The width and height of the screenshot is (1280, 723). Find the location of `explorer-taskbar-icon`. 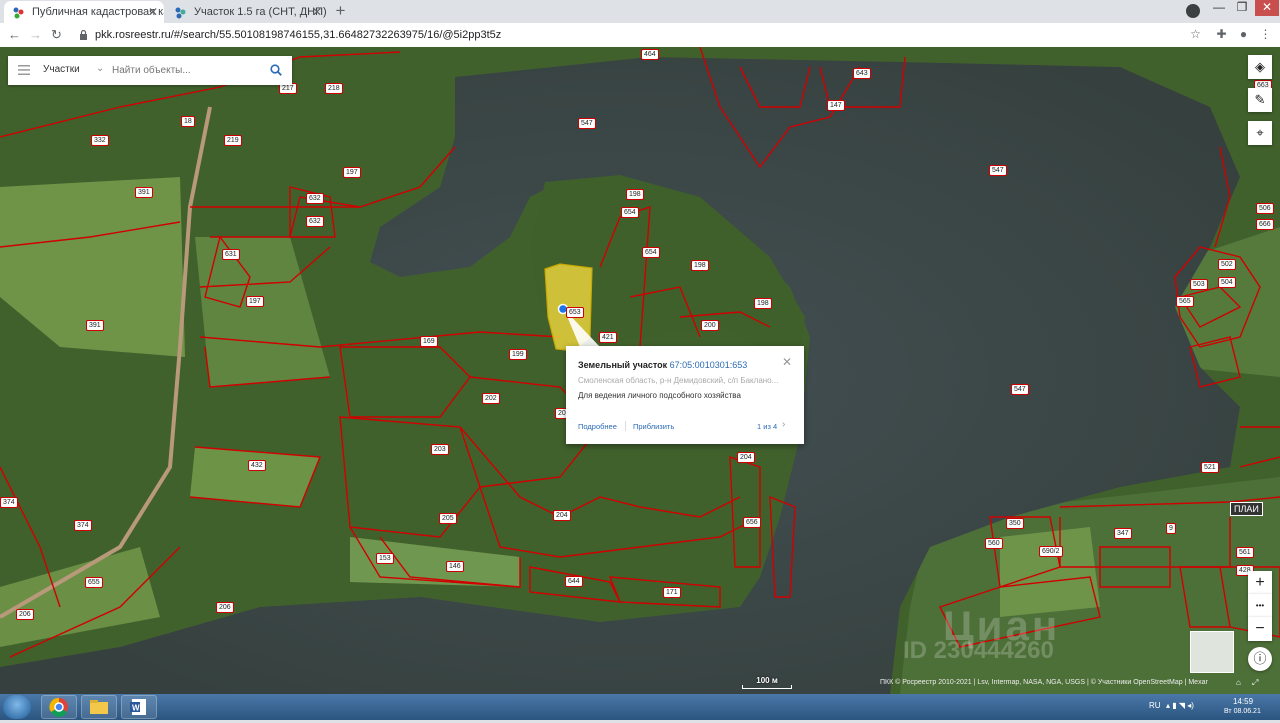

explorer-taskbar-icon is located at coordinates (99, 707).